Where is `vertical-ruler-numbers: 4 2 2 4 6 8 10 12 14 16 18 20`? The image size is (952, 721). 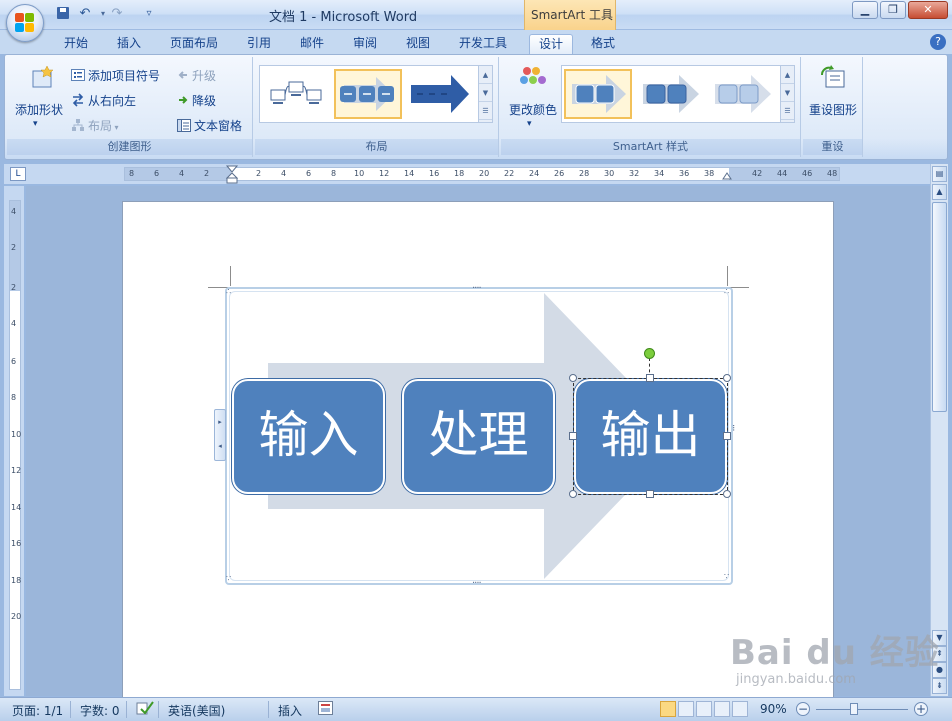
vertical-ruler-numbers: 4 2 2 4 6 8 10 12 14 16 18 20 is located at coordinates (16, 420).